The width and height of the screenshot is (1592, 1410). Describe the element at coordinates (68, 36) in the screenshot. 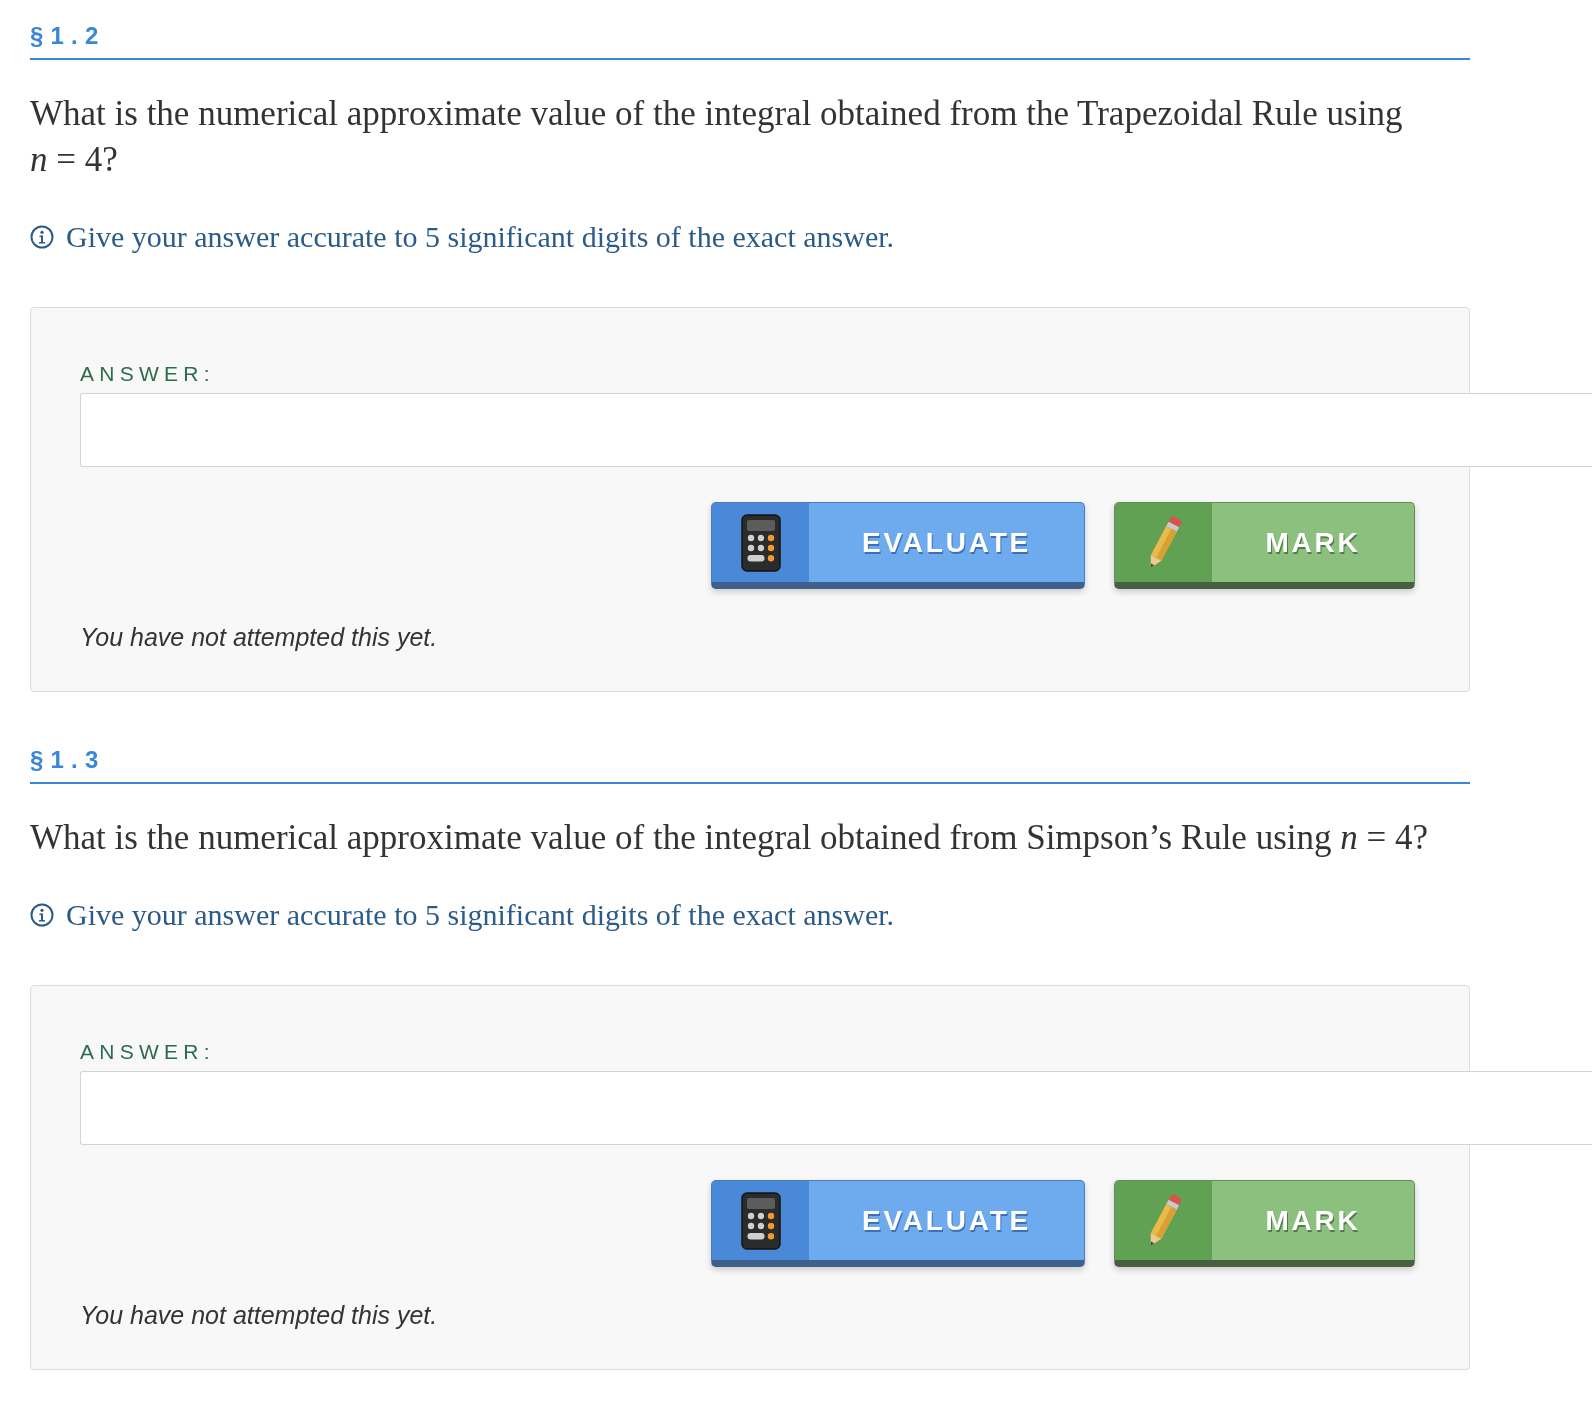

I see `section-heading: §1.2` at that location.